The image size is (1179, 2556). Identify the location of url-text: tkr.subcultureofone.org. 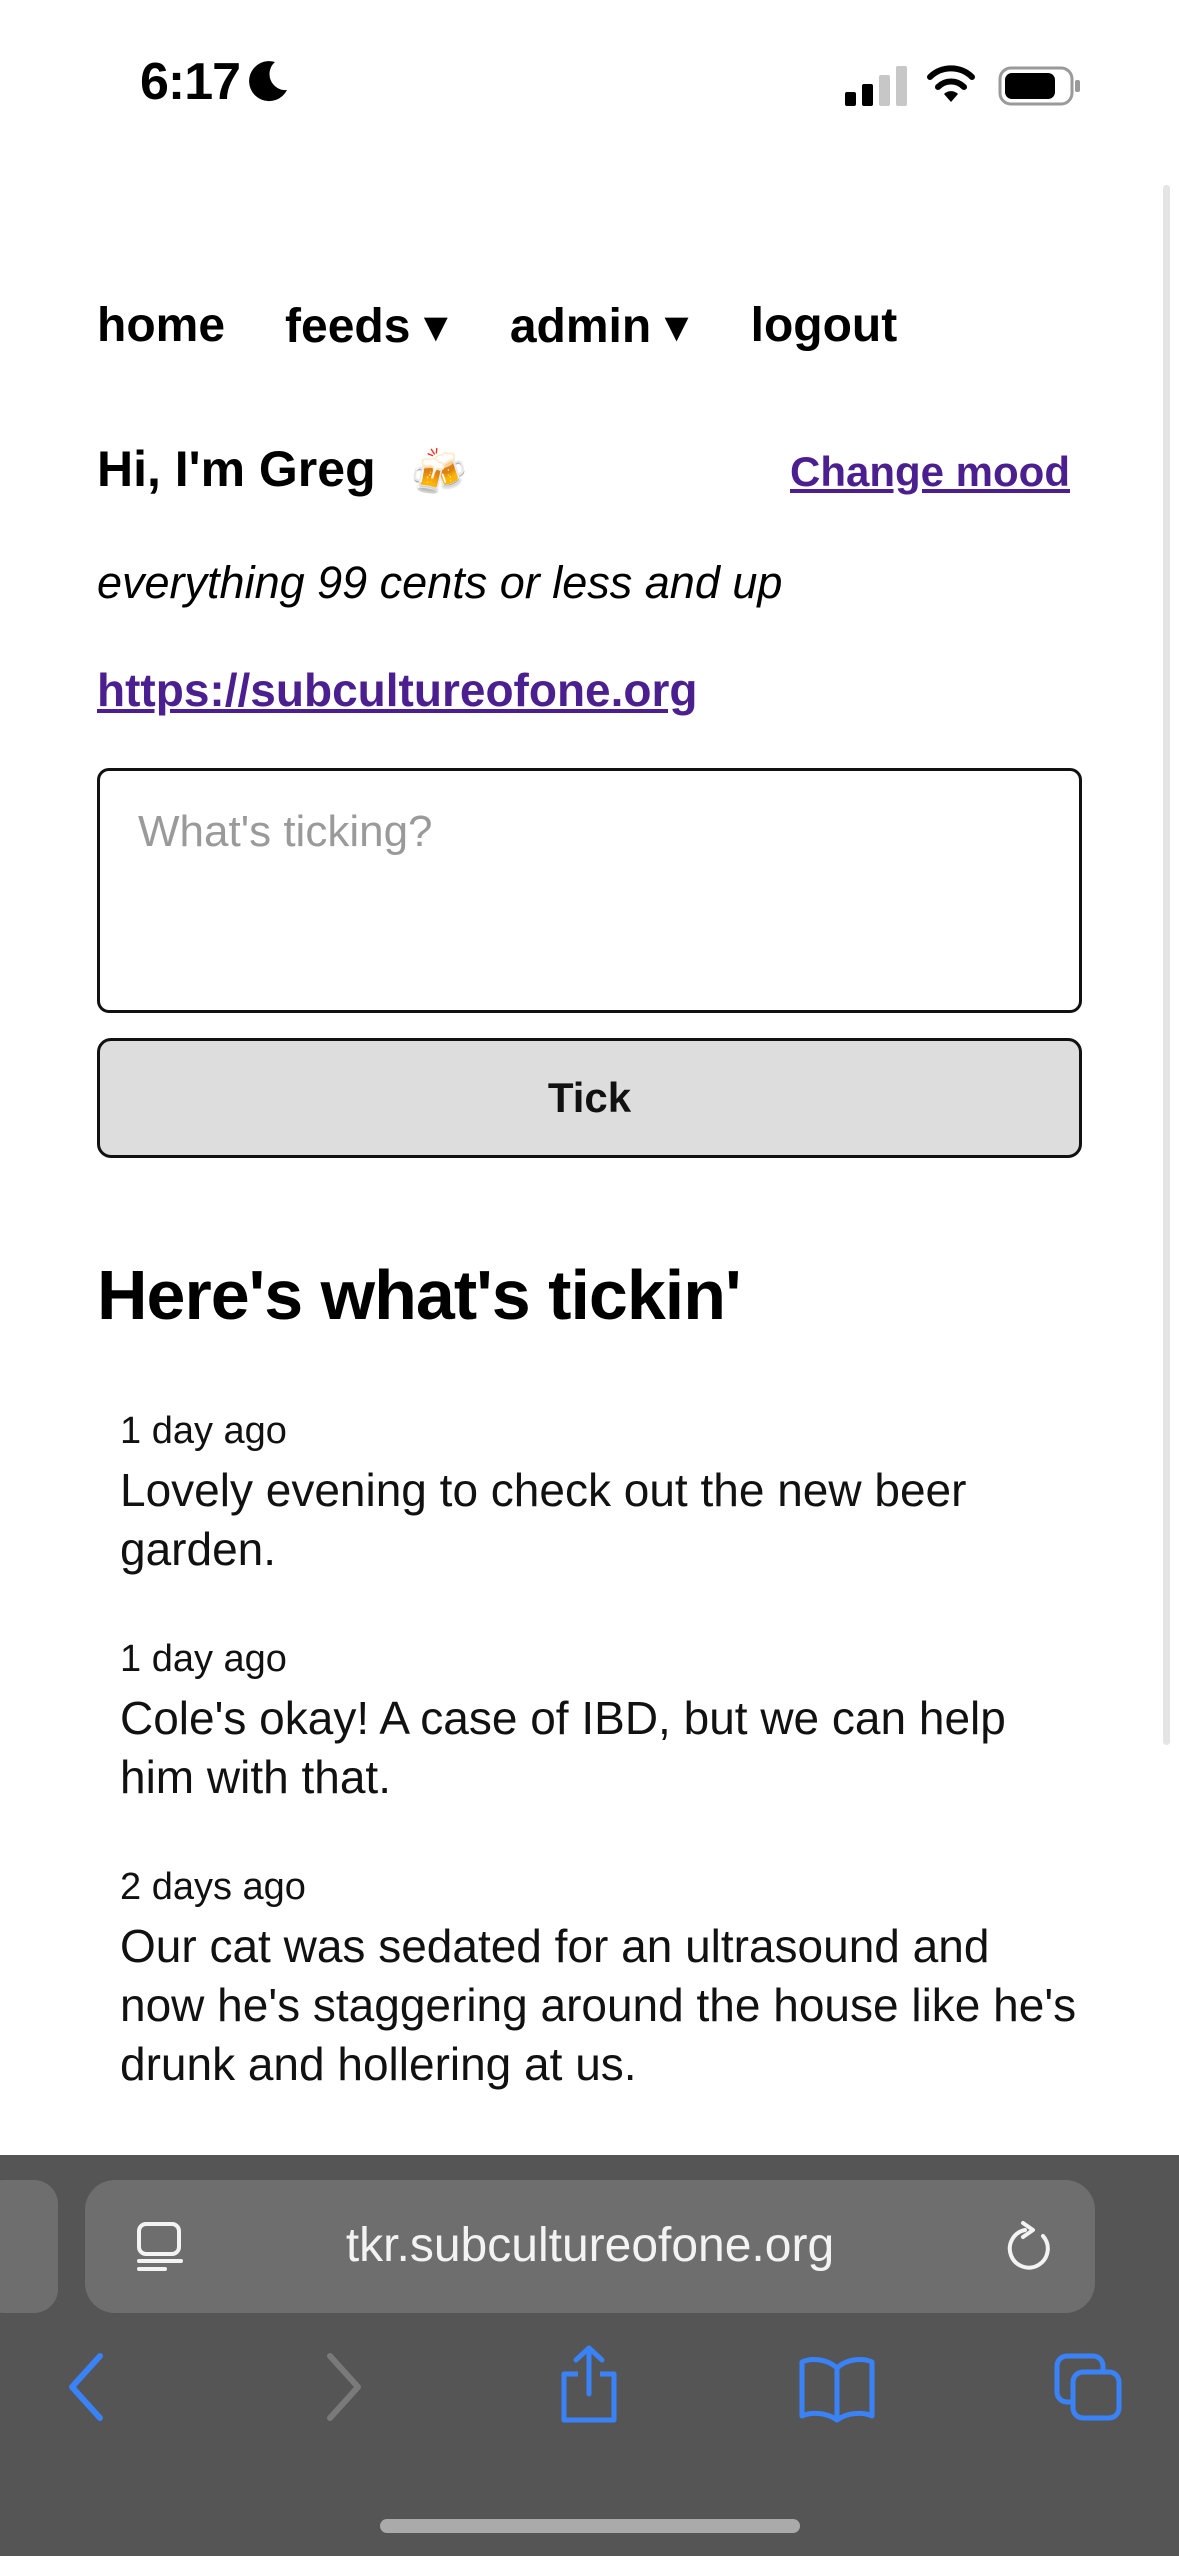
(590, 2245).